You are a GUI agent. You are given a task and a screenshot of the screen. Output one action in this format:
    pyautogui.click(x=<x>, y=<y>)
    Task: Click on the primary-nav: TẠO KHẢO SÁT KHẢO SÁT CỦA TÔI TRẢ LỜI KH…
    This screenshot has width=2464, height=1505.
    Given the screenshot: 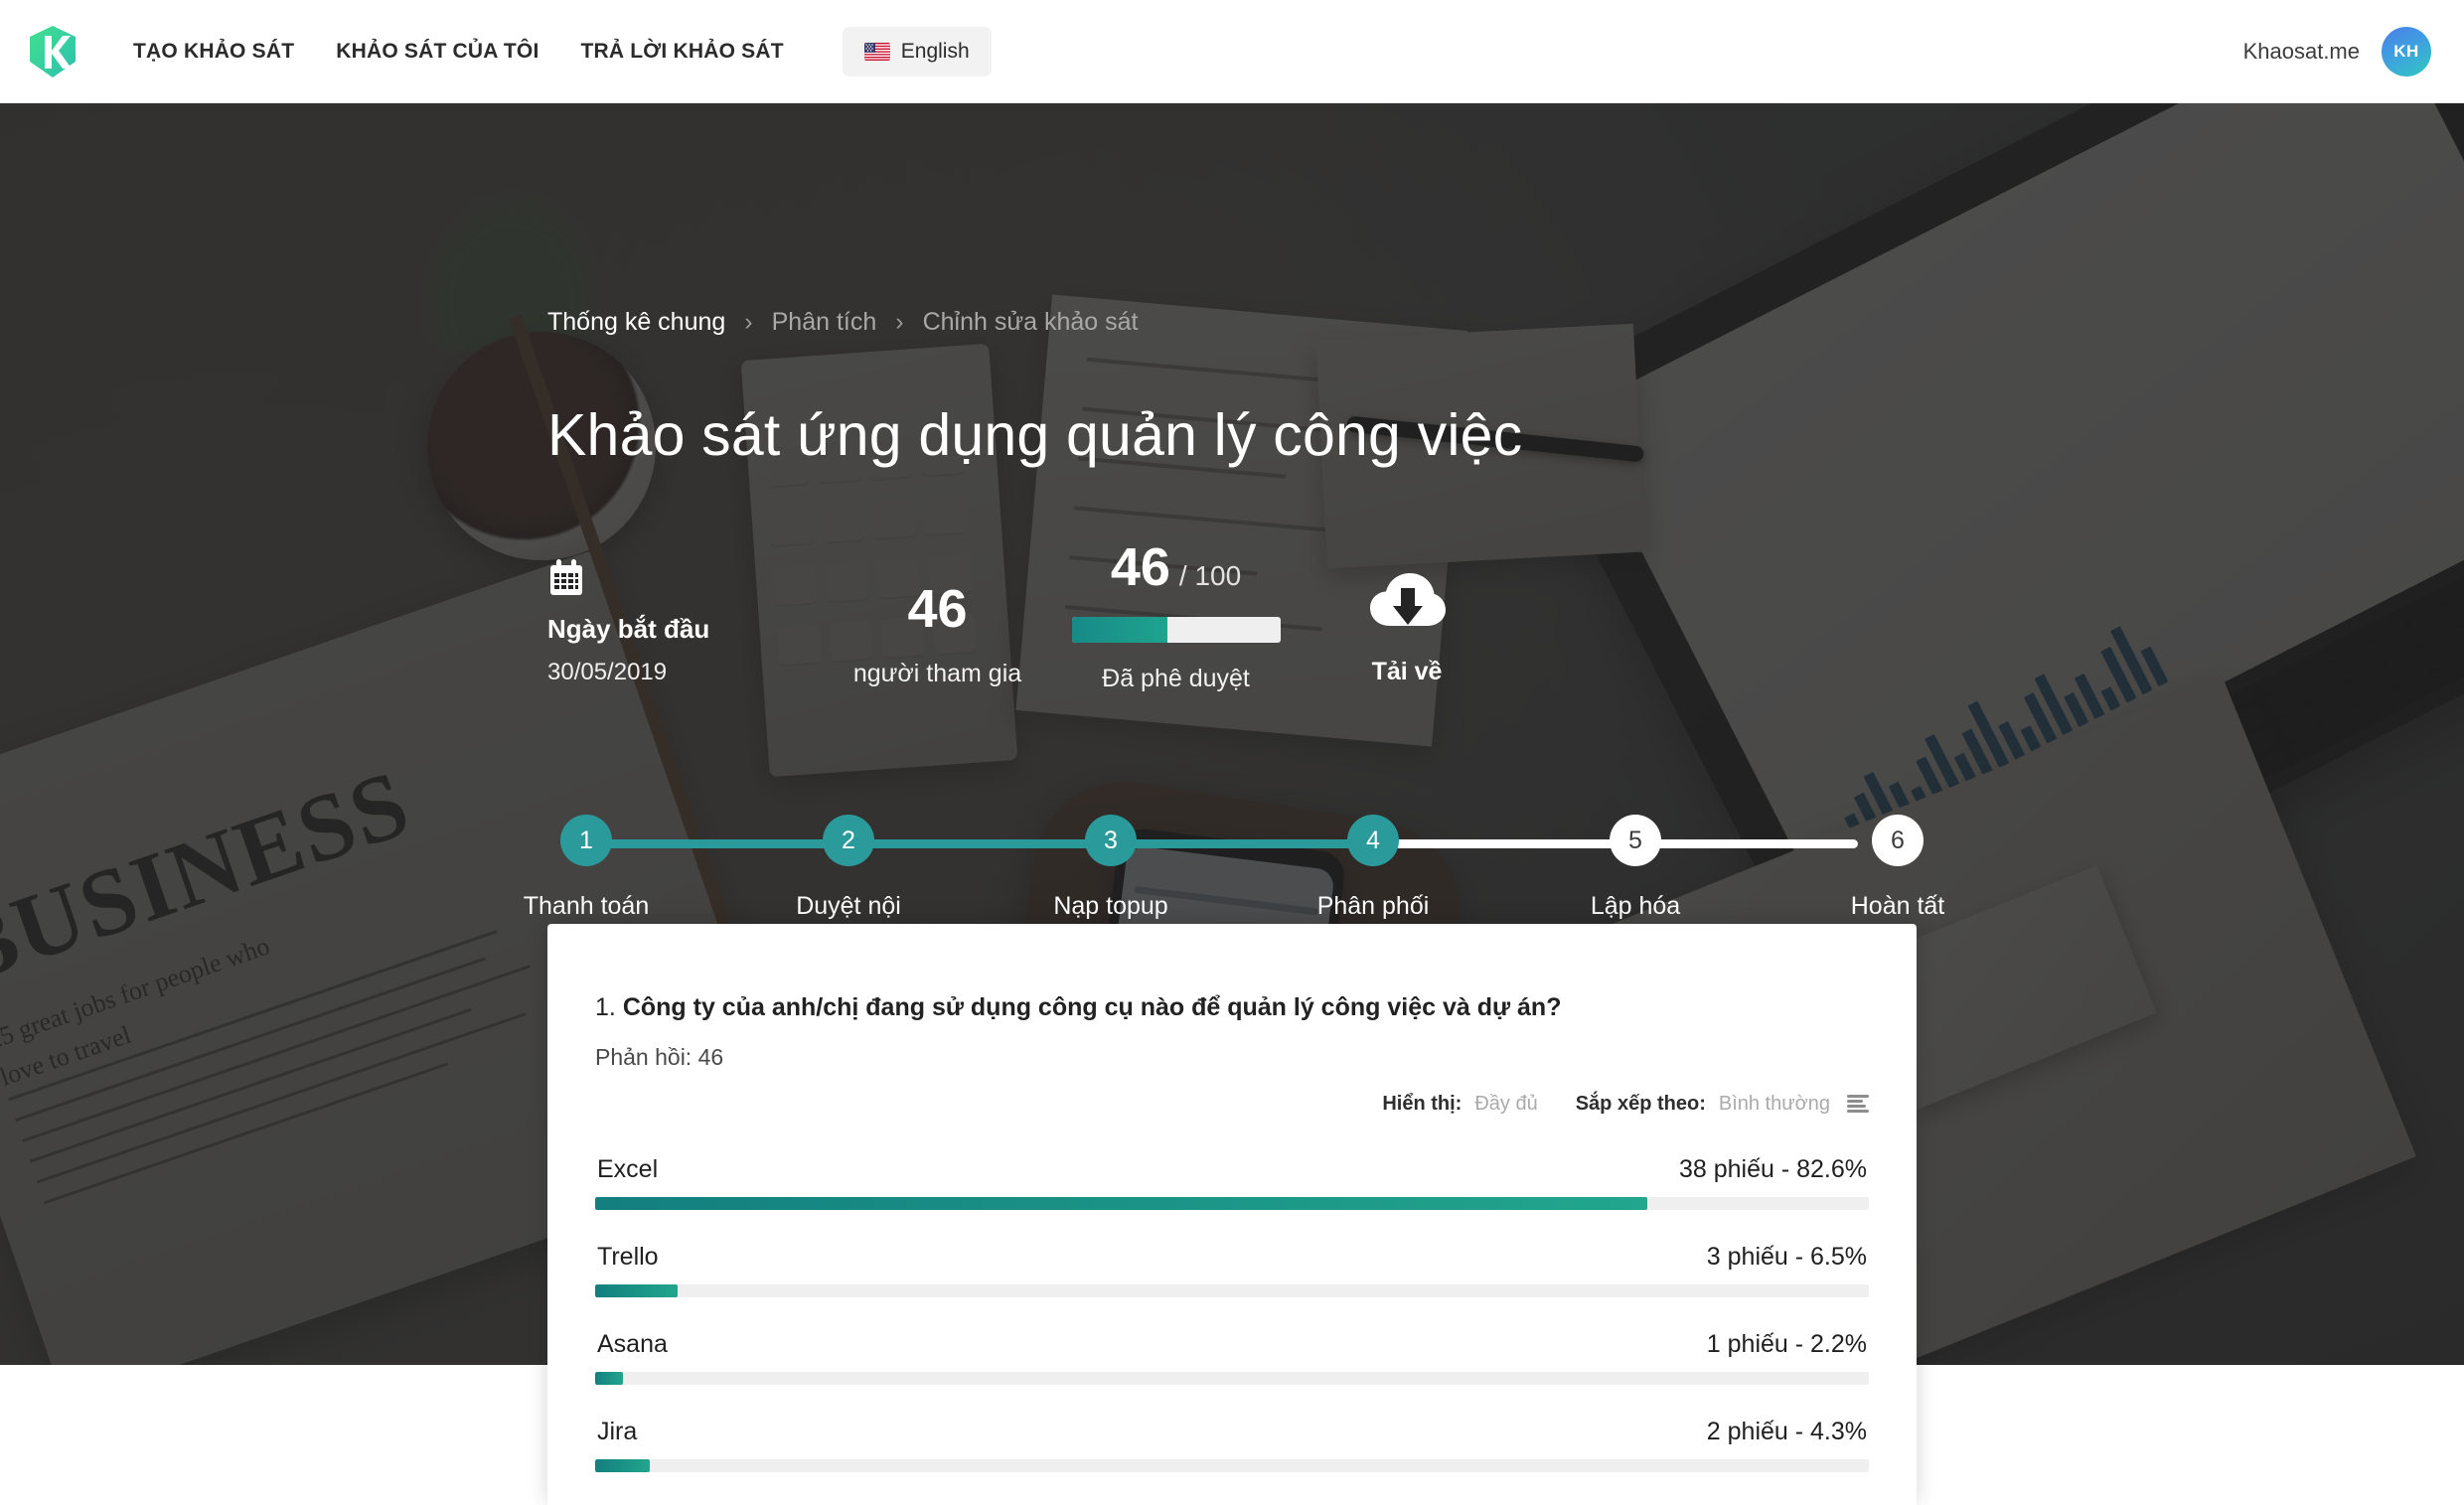 What is the action you would take?
    pyautogui.click(x=458, y=52)
    